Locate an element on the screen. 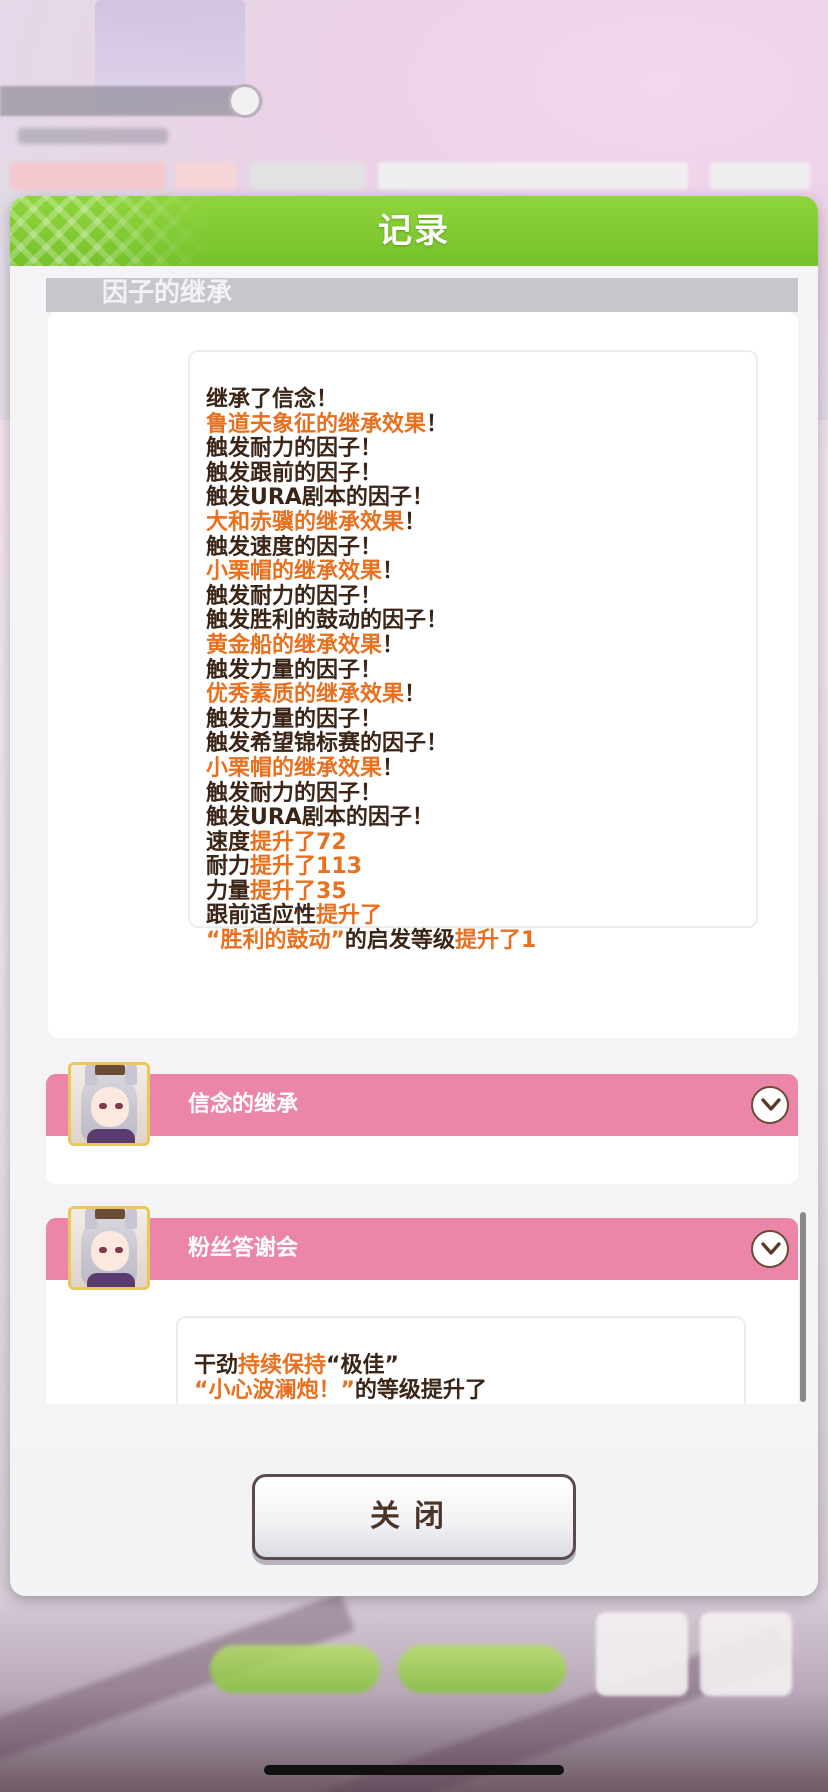 This screenshot has height=1792, width=828. log-text: 的等级提升了 is located at coordinates (420, 1390).